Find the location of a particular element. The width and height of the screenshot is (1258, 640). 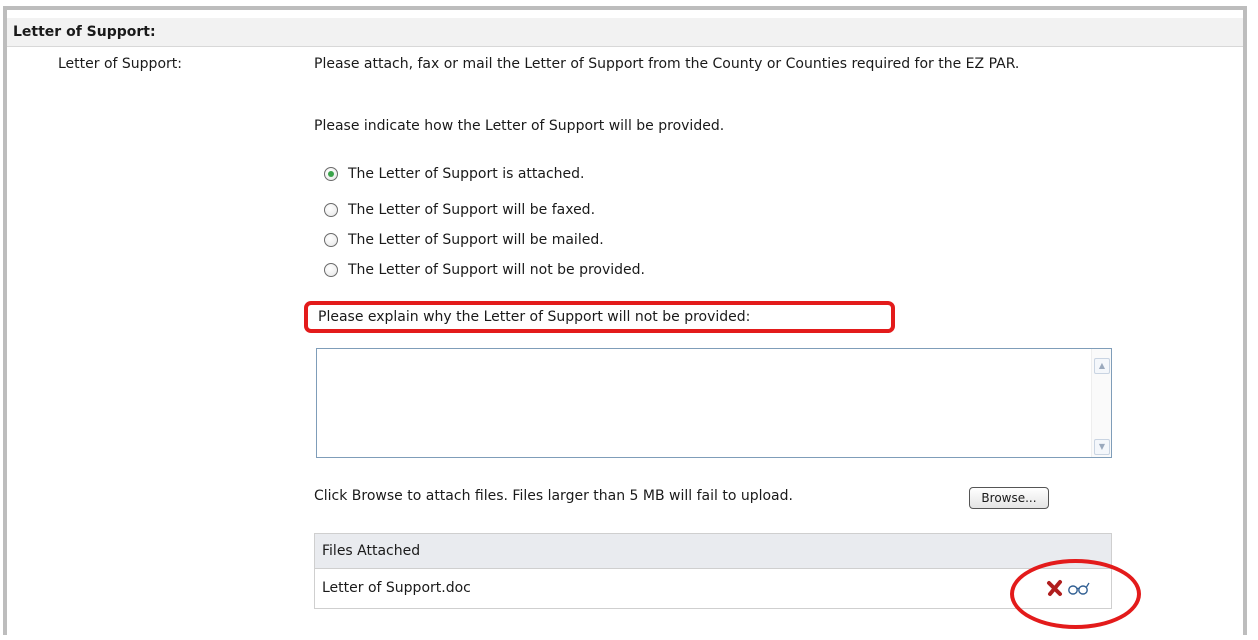

section-header: Letter of Support: is located at coordinates (625, 32).